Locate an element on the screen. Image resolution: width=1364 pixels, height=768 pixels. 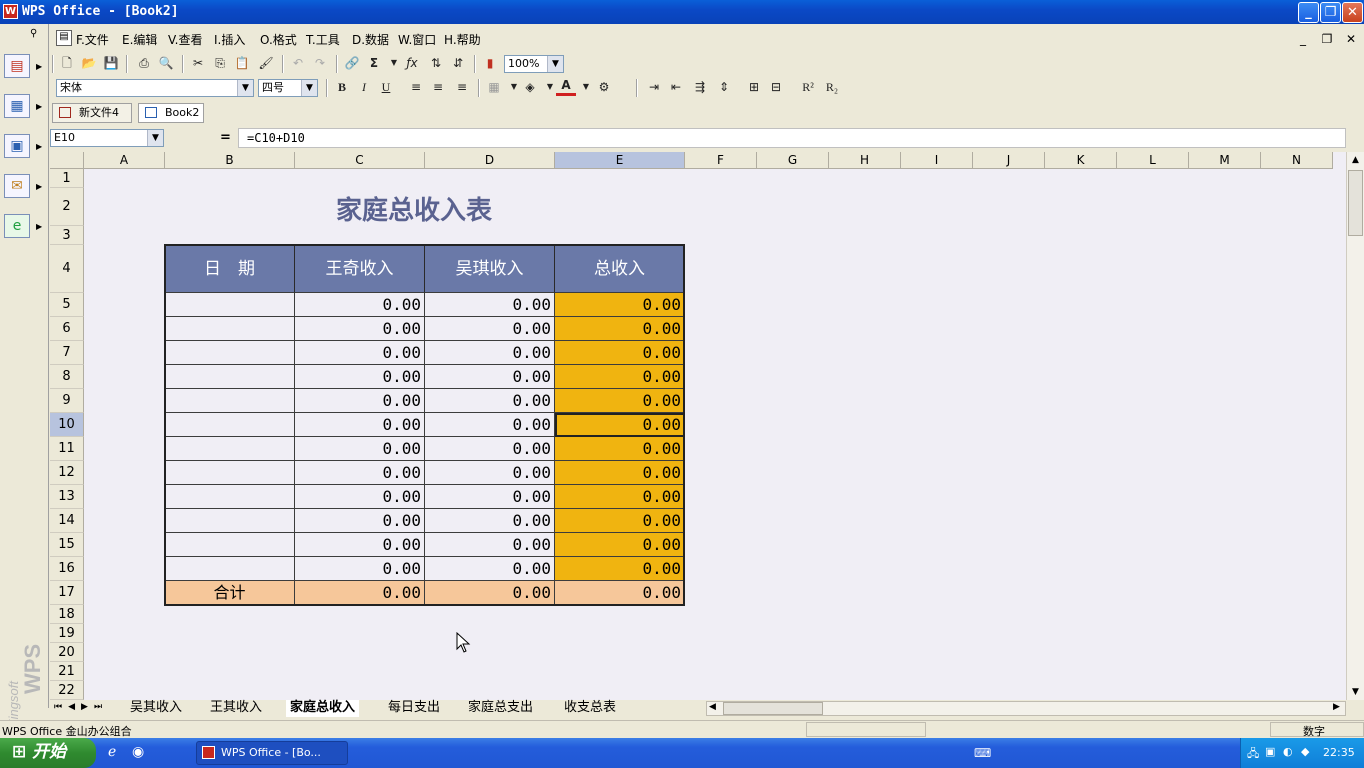
print-icon: ⎙ is located at coordinates (144, 63).